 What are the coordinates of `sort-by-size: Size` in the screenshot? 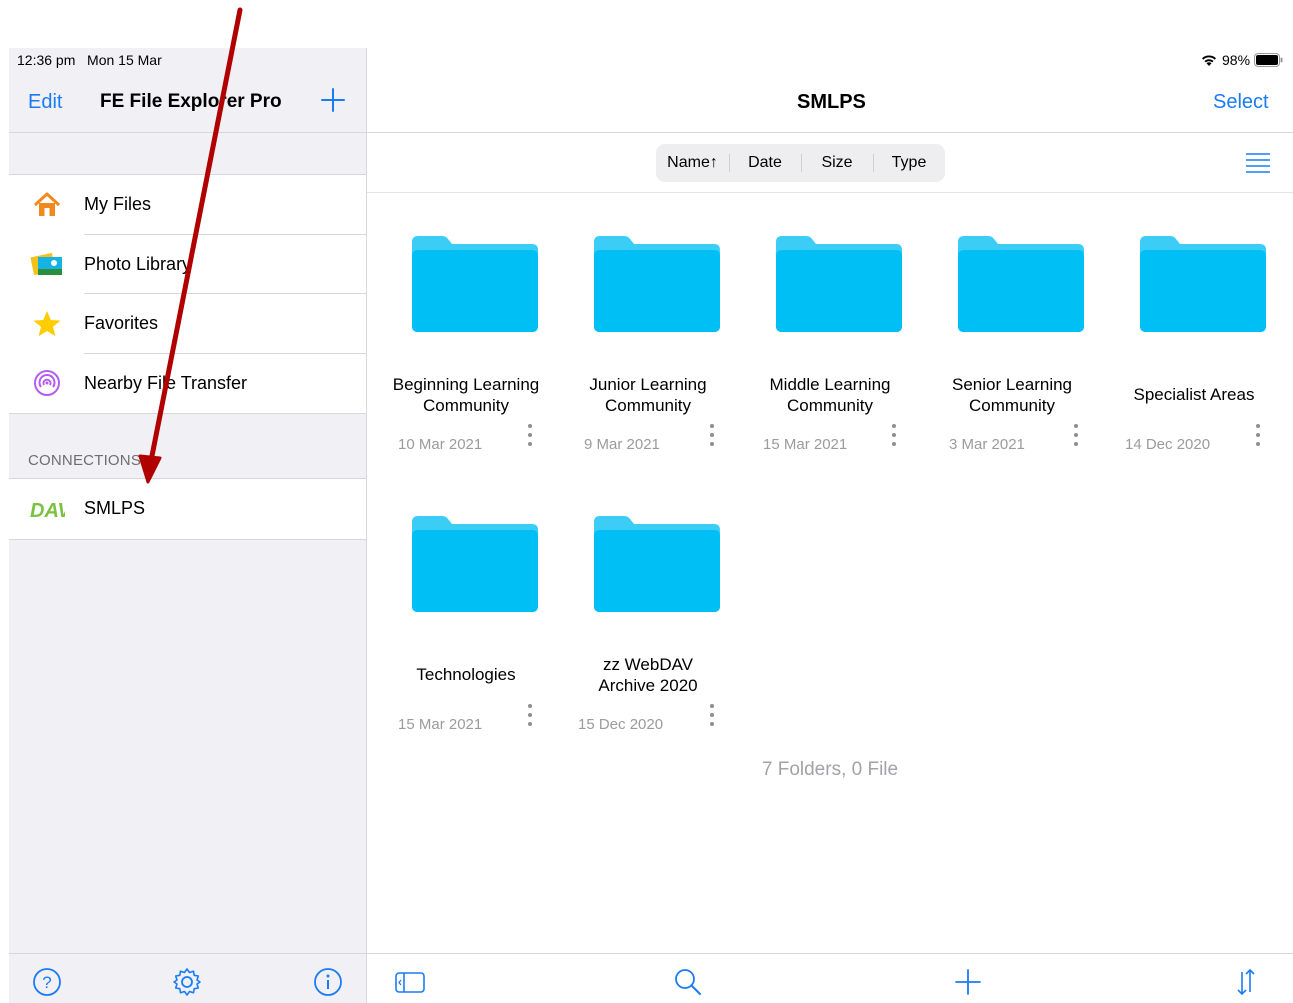 It's located at (837, 163).